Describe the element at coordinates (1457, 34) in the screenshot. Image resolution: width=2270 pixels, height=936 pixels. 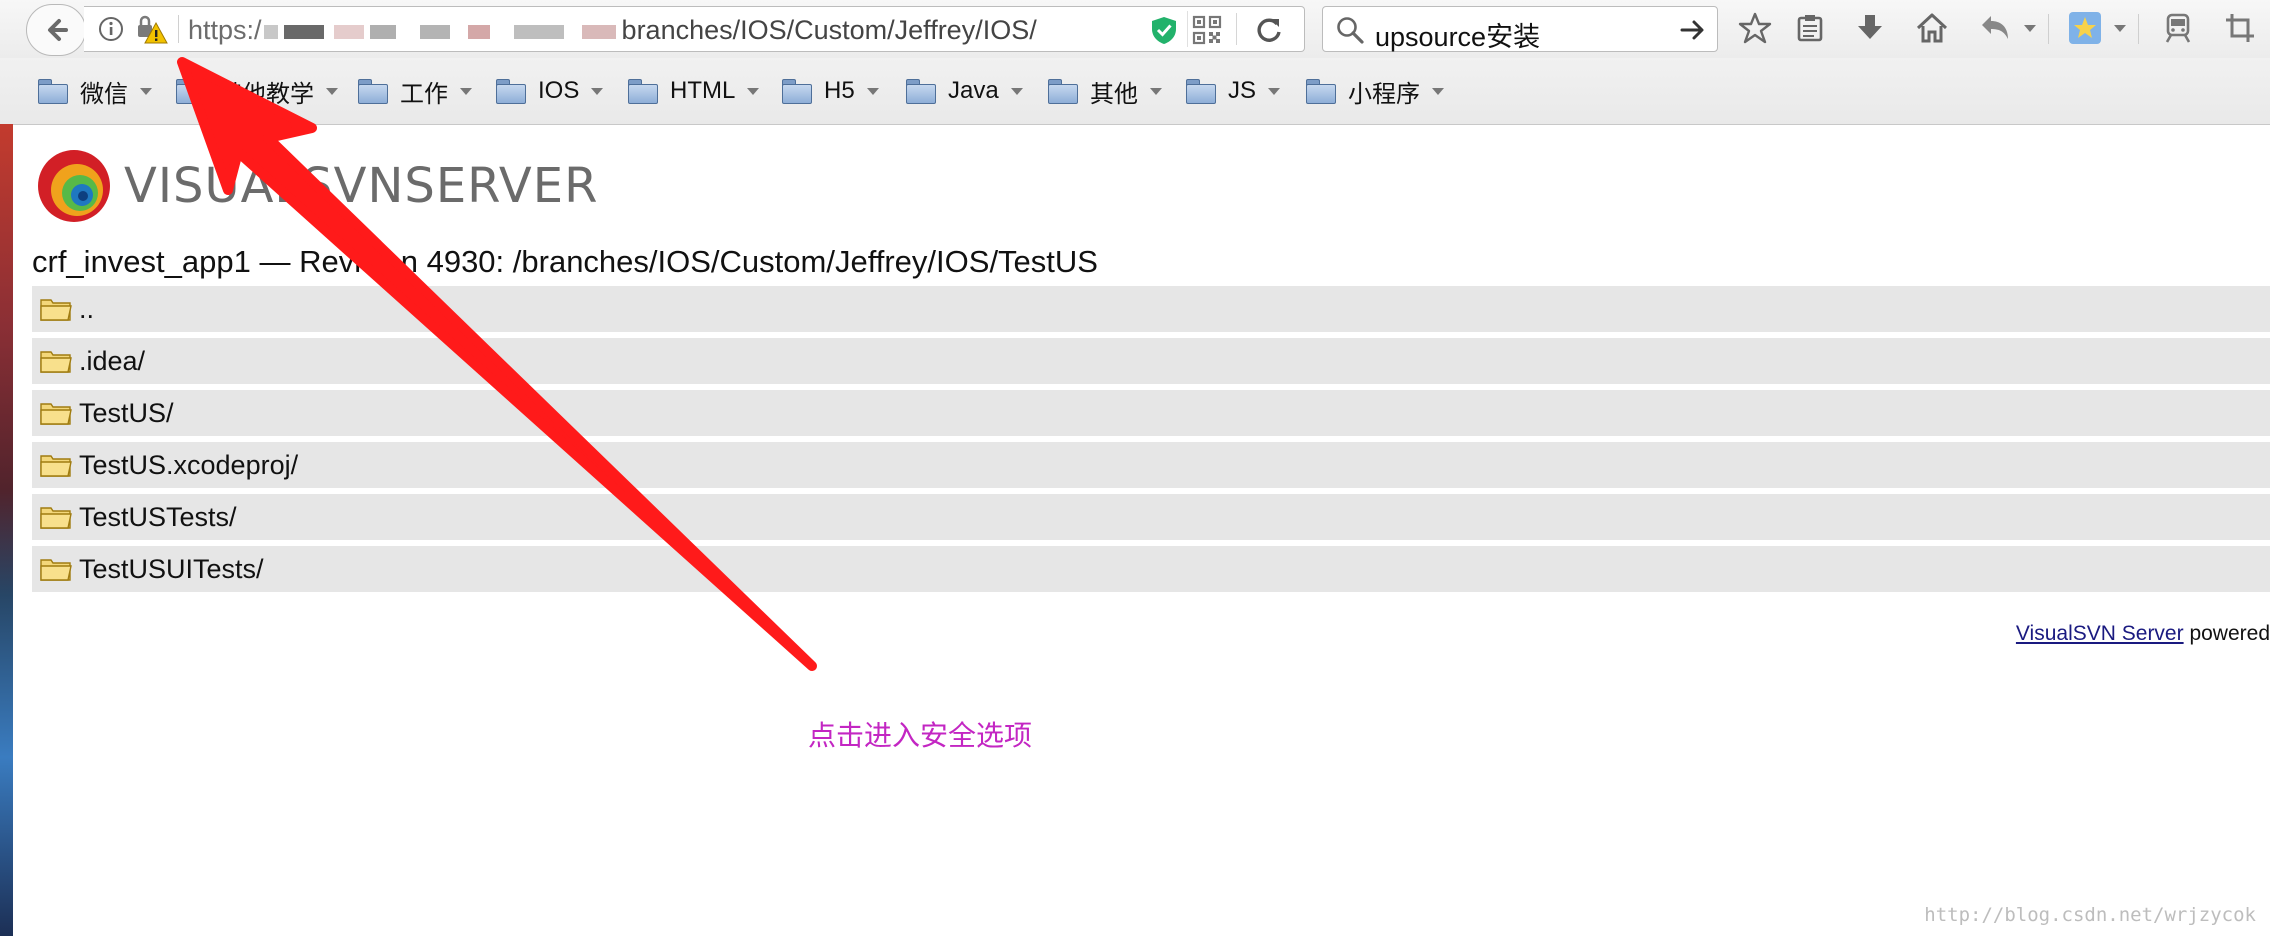
I see `search-input: upsource安装` at that location.